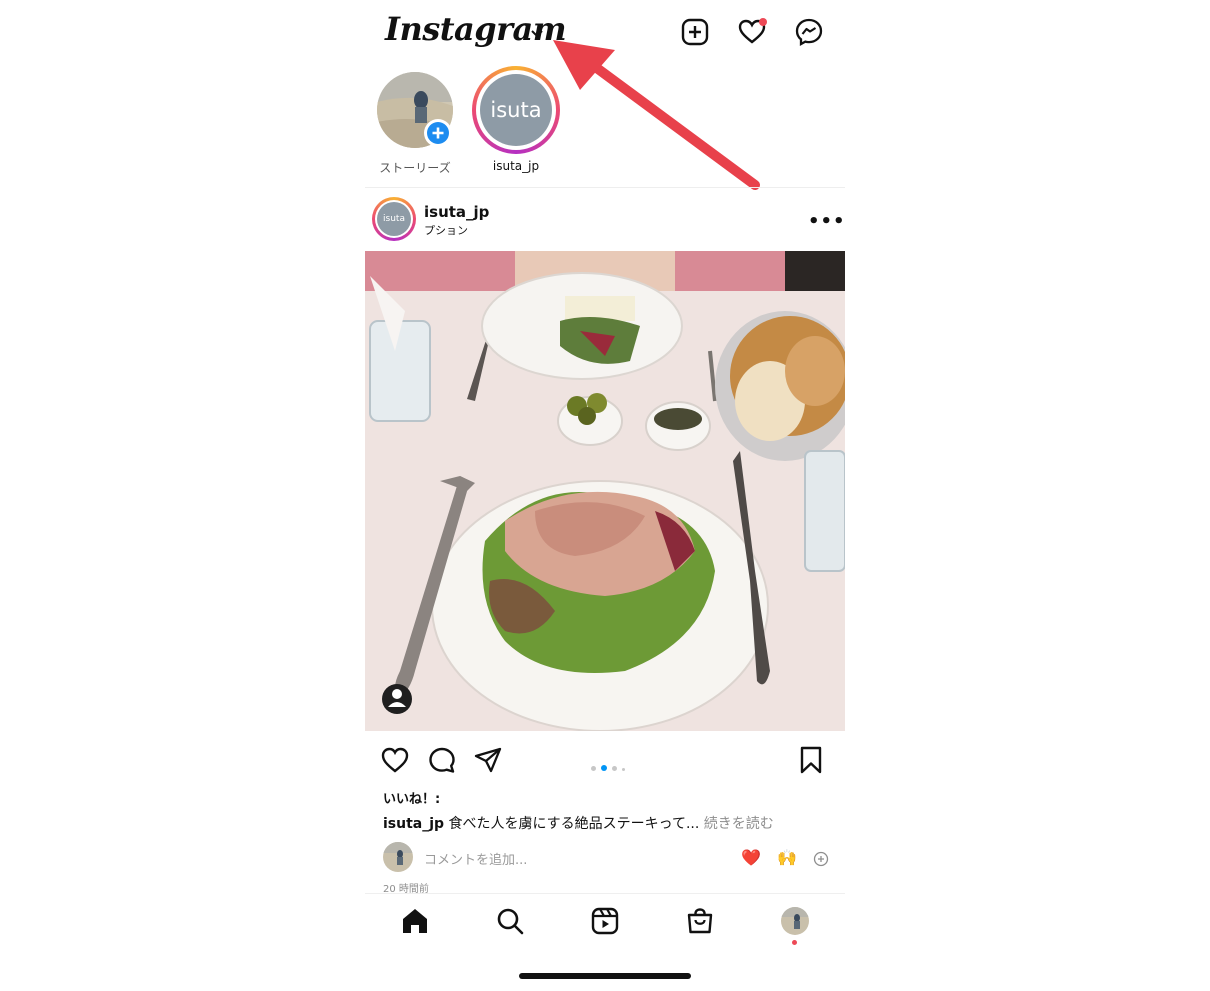  Describe the element at coordinates (488, 760) in the screenshot. I see `share-icon` at that location.